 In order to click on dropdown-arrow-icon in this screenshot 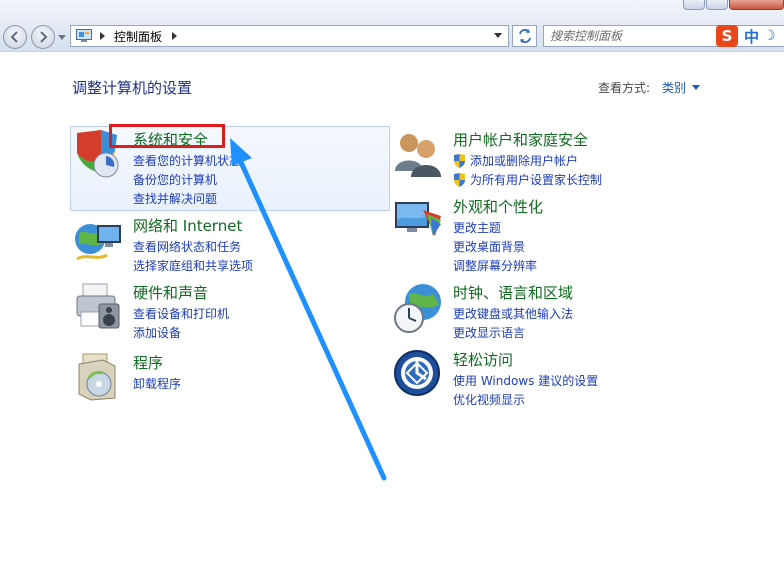, I will do `click(696, 87)`.